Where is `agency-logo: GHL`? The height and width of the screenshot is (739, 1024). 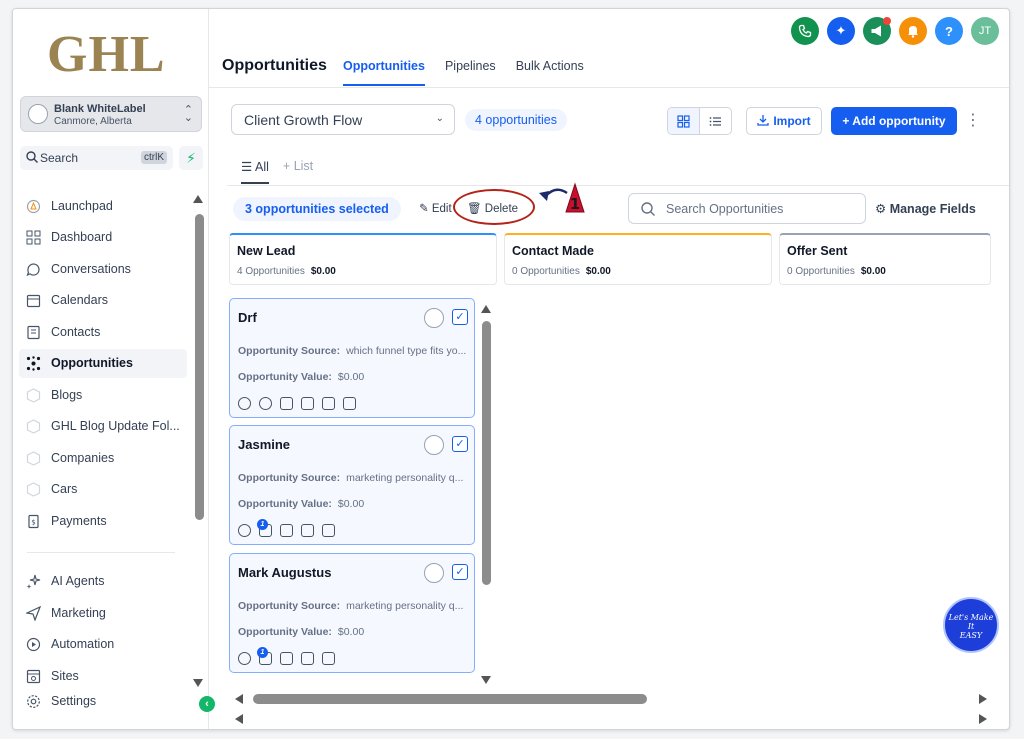 agency-logo: GHL is located at coordinates (106, 54).